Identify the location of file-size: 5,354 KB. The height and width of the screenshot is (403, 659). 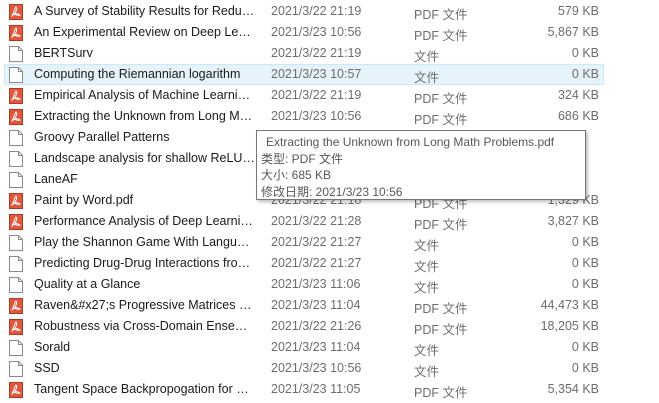
(573, 389).